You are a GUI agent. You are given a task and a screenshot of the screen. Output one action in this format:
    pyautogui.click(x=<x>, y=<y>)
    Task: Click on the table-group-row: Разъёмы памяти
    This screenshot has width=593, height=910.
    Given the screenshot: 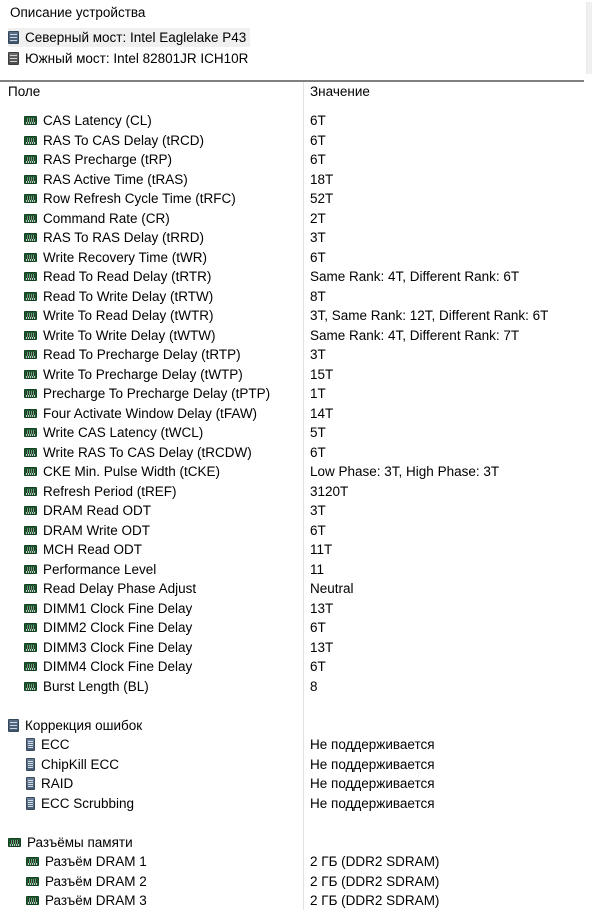 What is the action you would take?
    pyautogui.click(x=296, y=842)
    